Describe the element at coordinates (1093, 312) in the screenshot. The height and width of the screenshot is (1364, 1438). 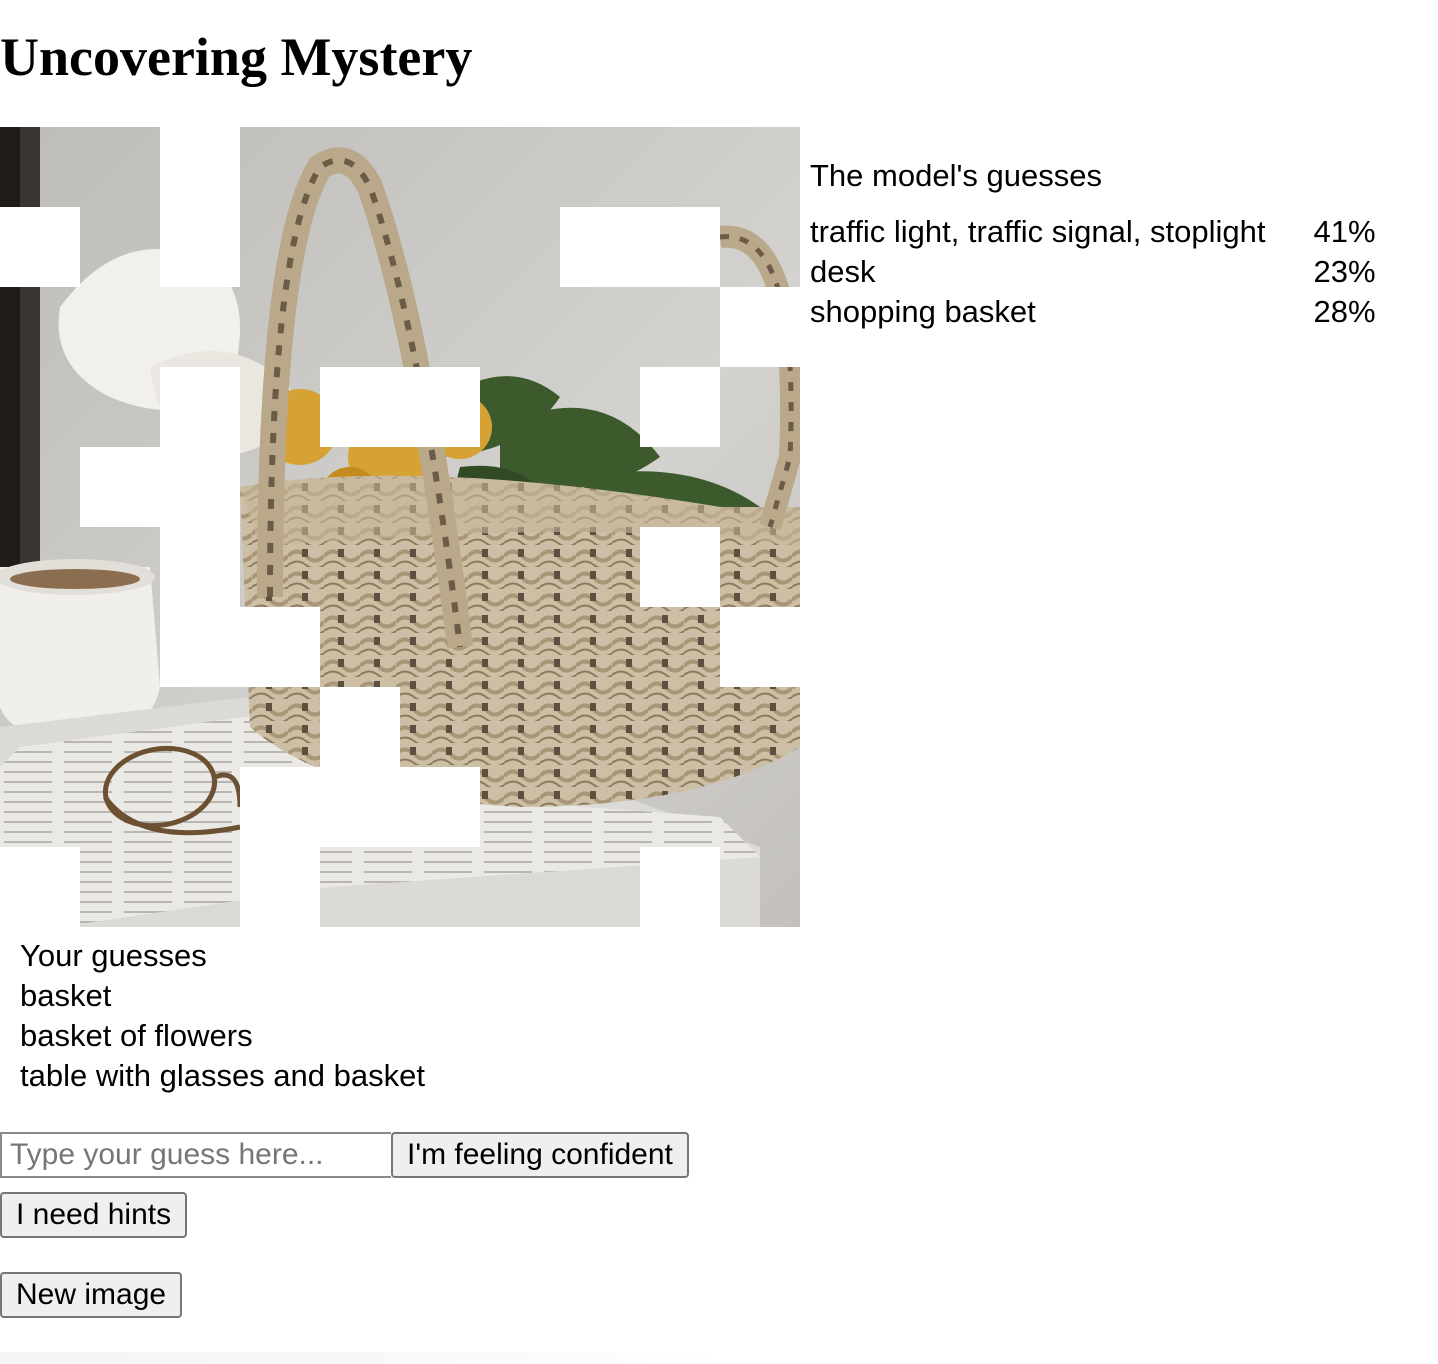
I see `model-guess-row: shopping basket 28%` at that location.